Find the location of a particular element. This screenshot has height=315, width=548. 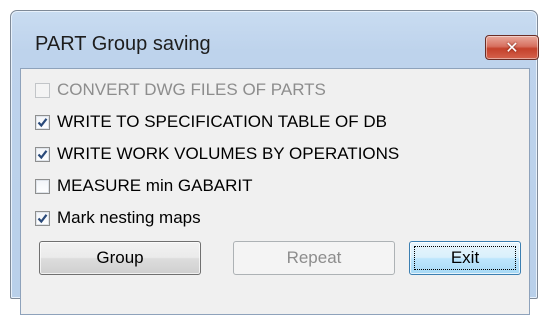

repeat-button-label: Repeat is located at coordinates (314, 257).